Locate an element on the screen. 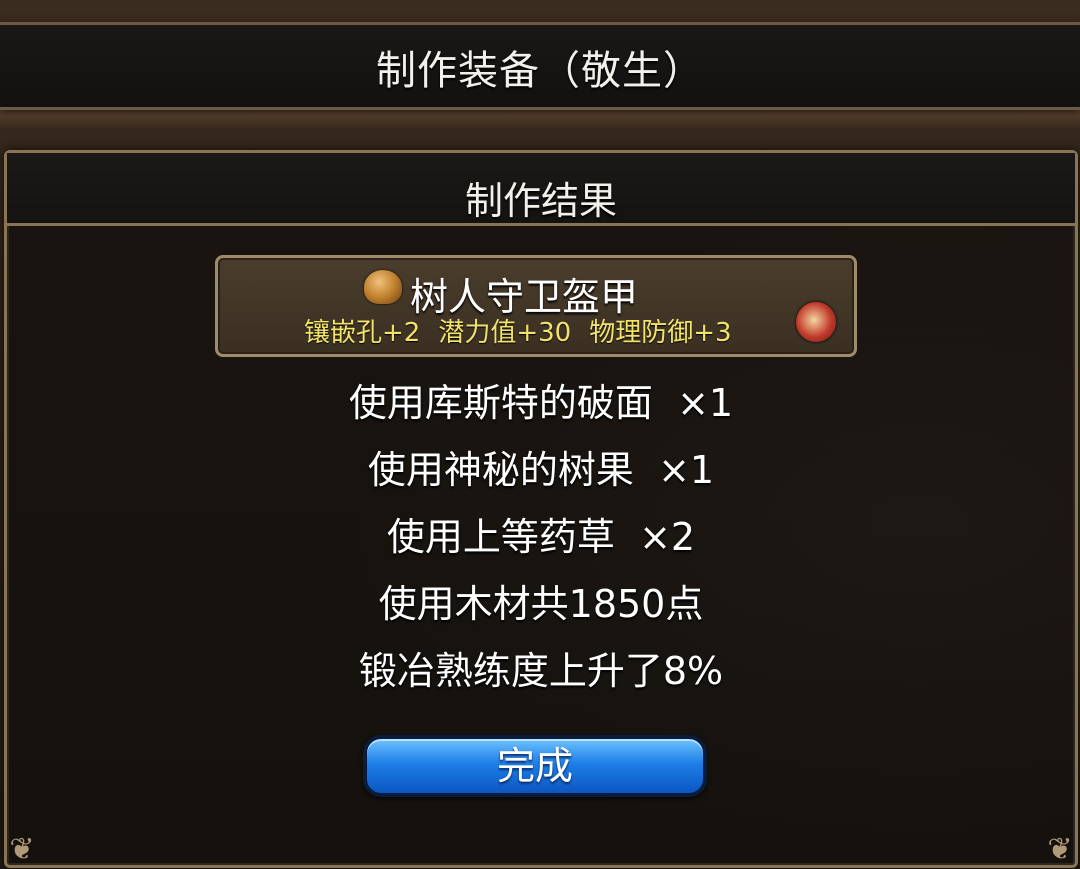  material-line: 使用上等药草 ×2 is located at coordinates (541, 537).